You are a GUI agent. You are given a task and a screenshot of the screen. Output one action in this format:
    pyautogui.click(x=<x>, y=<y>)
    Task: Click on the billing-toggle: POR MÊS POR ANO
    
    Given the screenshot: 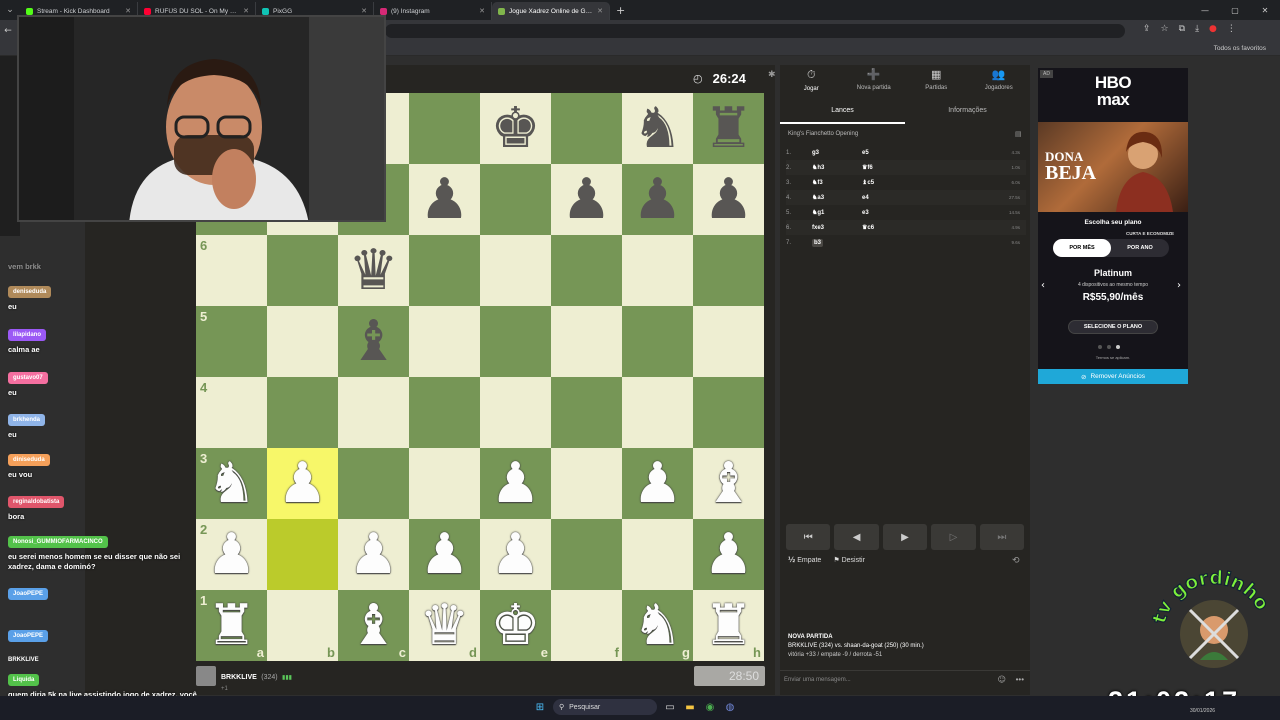 What is the action you would take?
    pyautogui.click(x=1111, y=248)
    